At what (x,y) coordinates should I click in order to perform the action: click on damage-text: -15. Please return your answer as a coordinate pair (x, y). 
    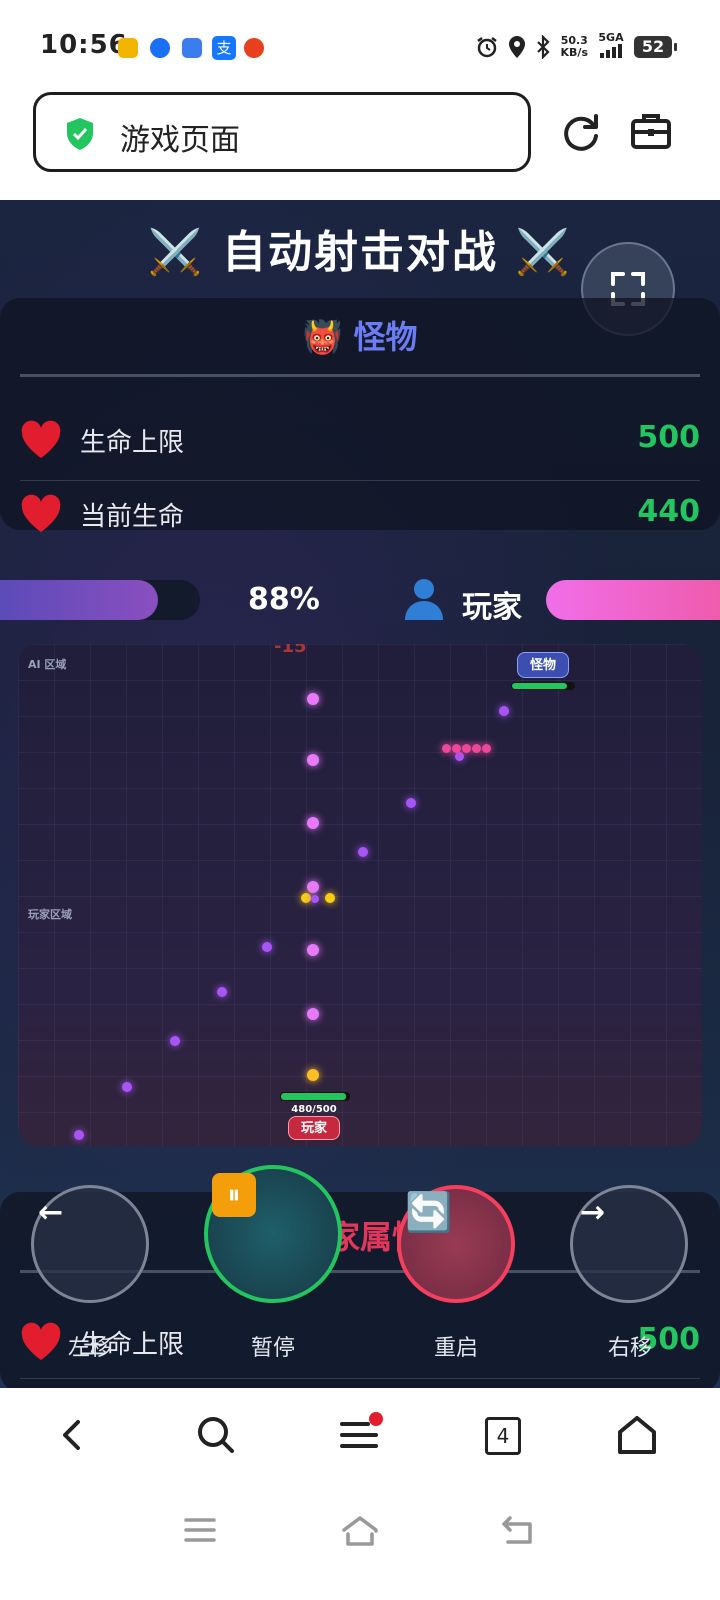
    Looking at the image, I should click on (290, 650).